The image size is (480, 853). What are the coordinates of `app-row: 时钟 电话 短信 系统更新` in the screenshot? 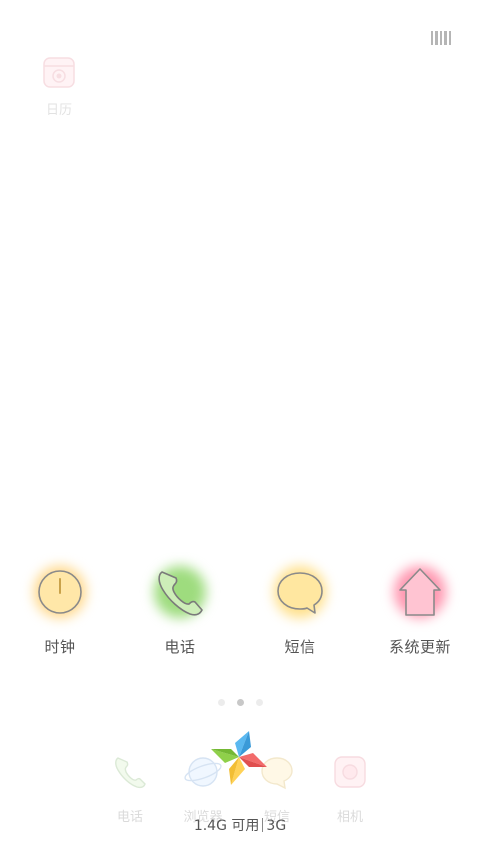 It's located at (240, 612).